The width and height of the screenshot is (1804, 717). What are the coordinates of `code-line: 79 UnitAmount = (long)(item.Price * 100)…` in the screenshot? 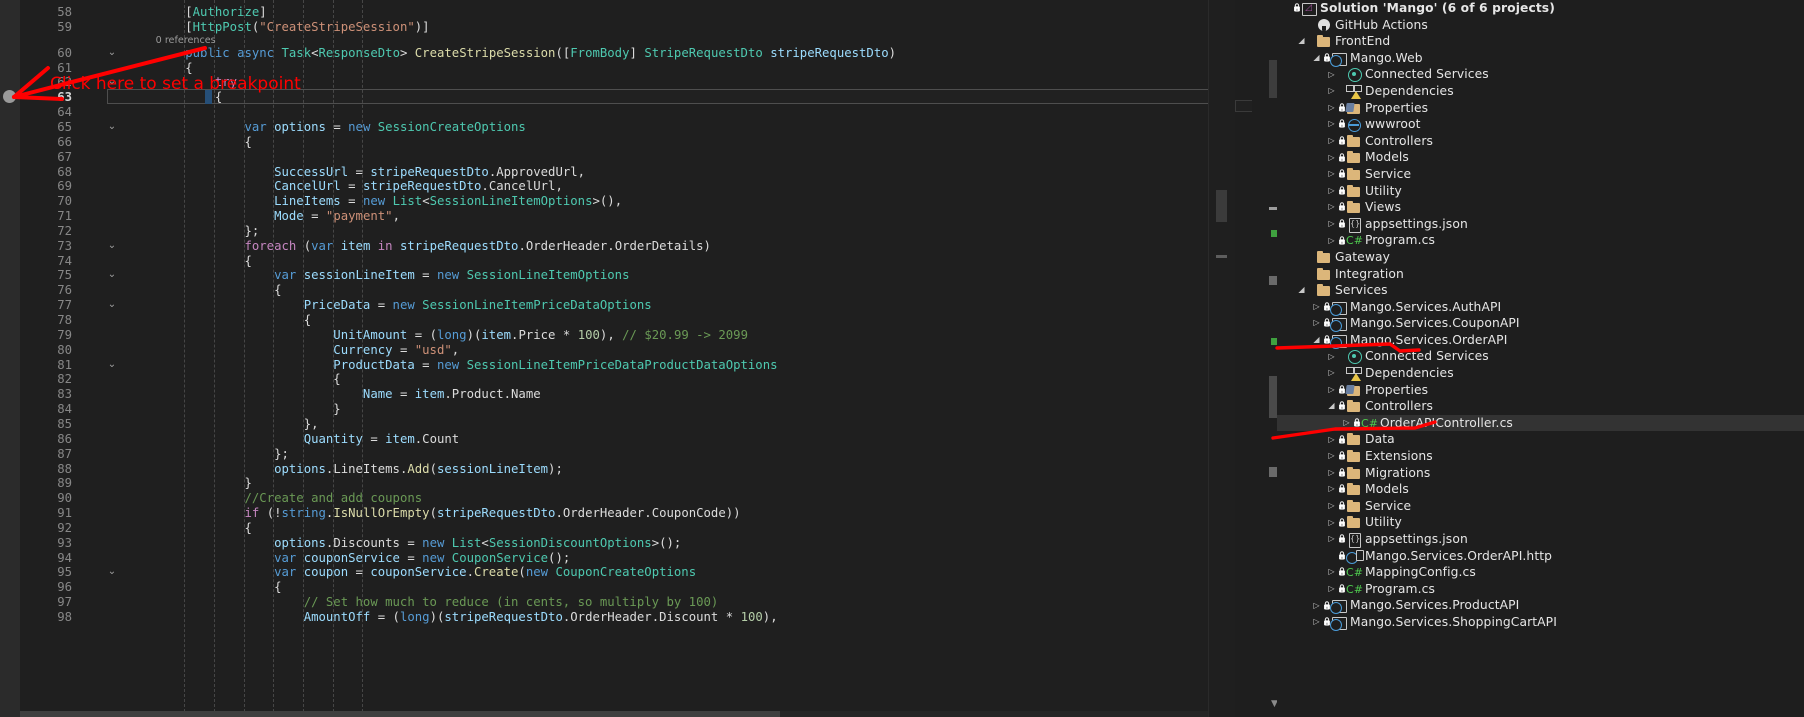 It's located at (614, 335).